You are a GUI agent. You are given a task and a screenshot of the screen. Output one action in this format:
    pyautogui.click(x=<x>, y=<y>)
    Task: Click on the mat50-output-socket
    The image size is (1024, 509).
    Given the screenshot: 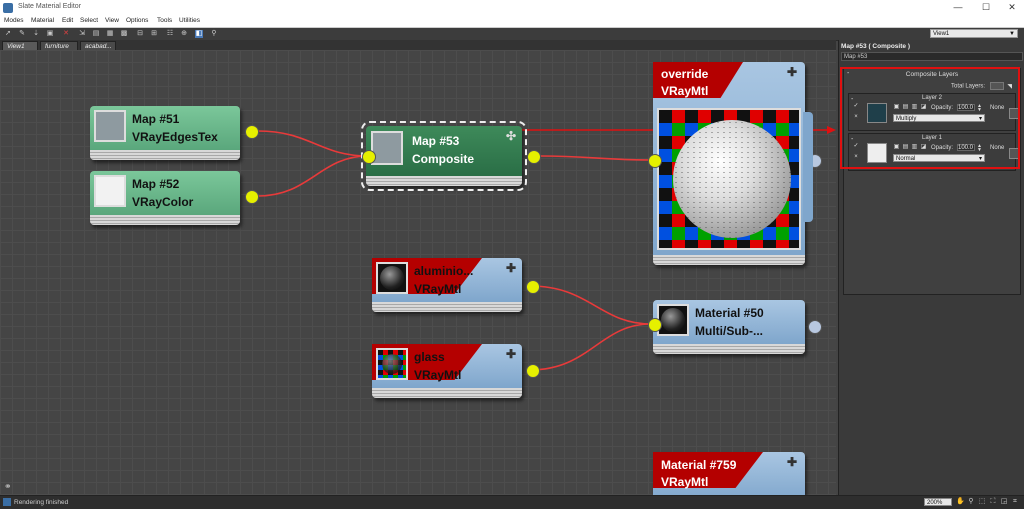 What is the action you would take?
    pyautogui.click(x=815, y=327)
    